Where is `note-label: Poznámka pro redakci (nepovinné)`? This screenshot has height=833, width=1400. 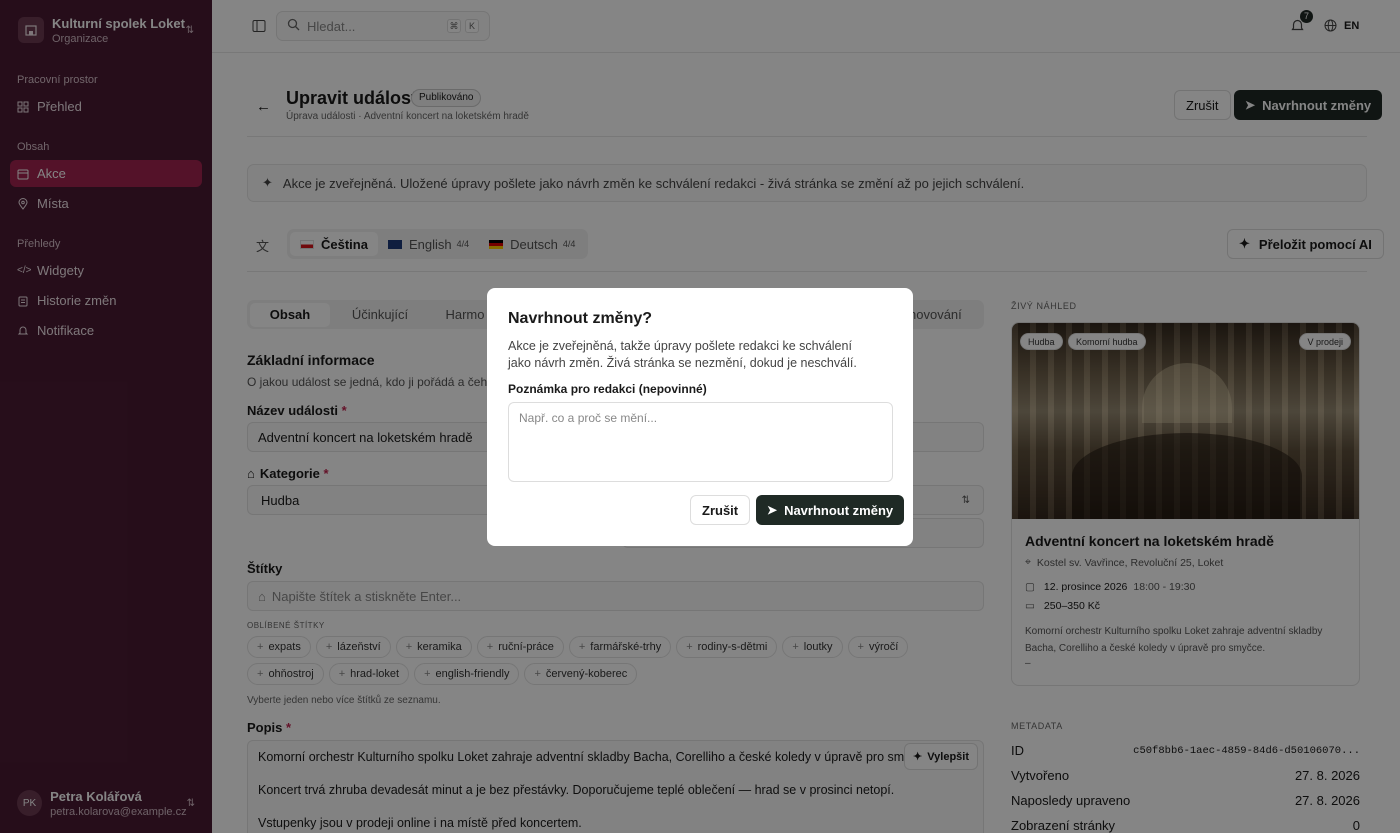
note-label: Poznámka pro redakci (nepovinné) is located at coordinates (607, 389).